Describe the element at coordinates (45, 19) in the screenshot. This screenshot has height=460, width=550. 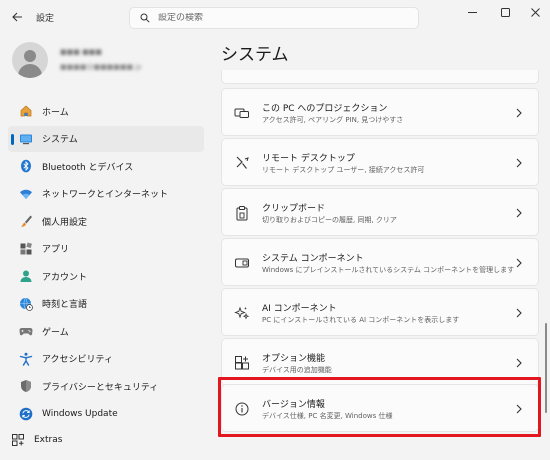
I see `app-title: 設定` at that location.